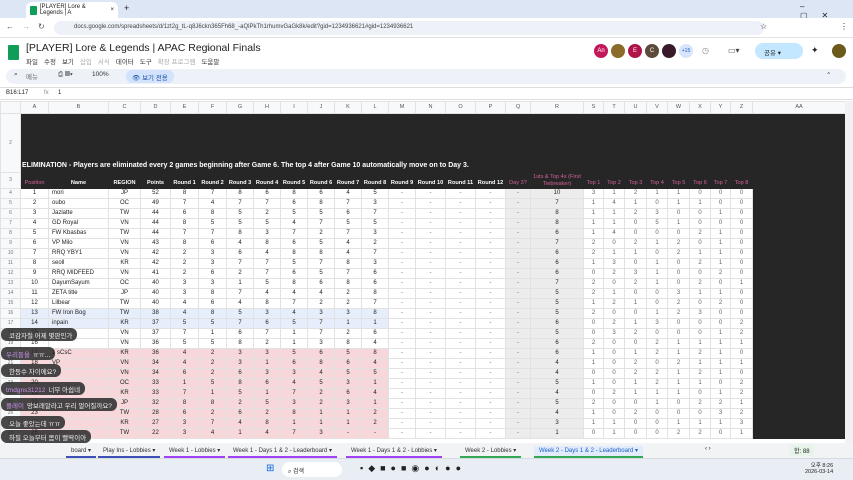  What do you see at coordinates (59, 93) in the screenshot?
I see `formula-input: 1` at bounding box center [59, 93].